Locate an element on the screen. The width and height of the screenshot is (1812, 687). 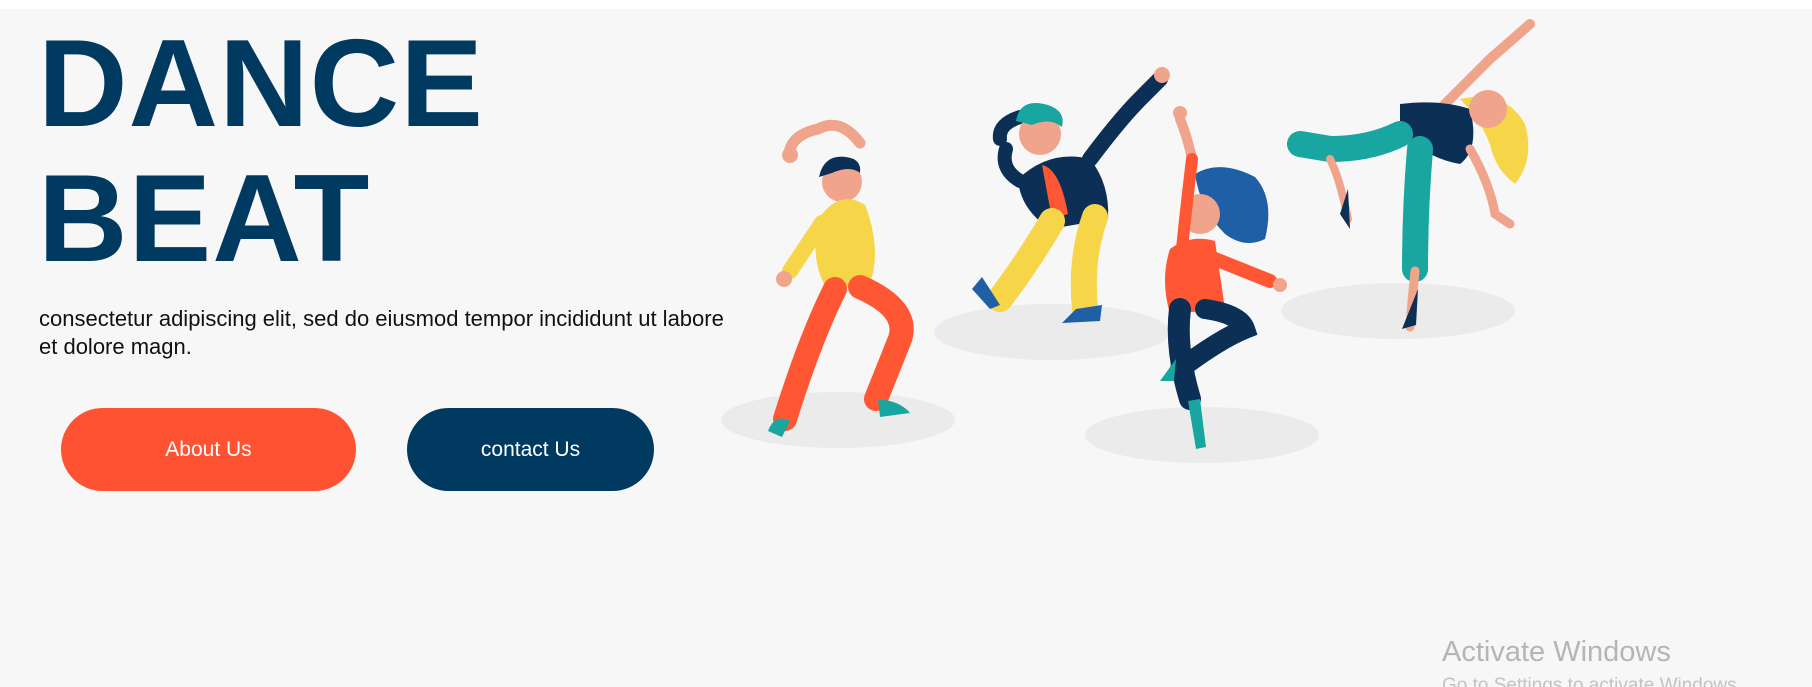
dancer-4-figure is located at coordinates (1411, 175).